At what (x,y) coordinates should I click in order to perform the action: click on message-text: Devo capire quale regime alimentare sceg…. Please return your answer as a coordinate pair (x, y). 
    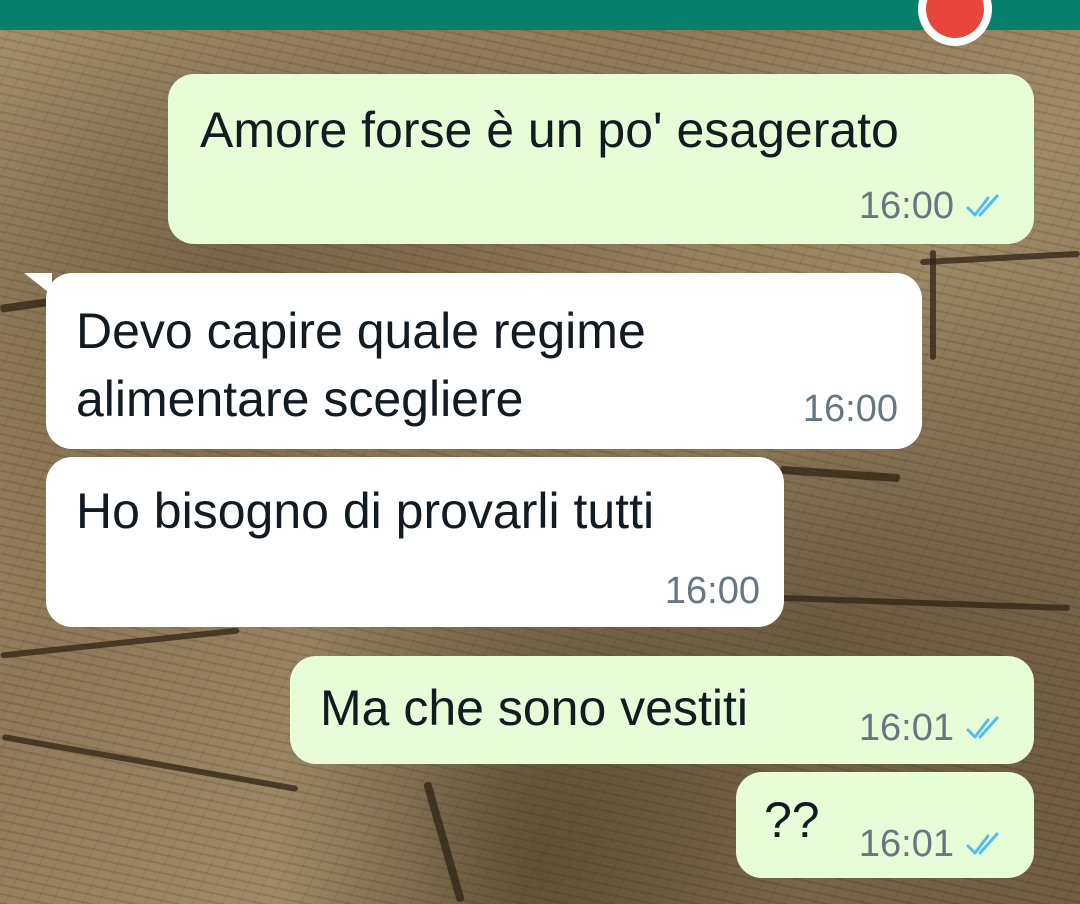
    Looking at the image, I should click on (361, 365).